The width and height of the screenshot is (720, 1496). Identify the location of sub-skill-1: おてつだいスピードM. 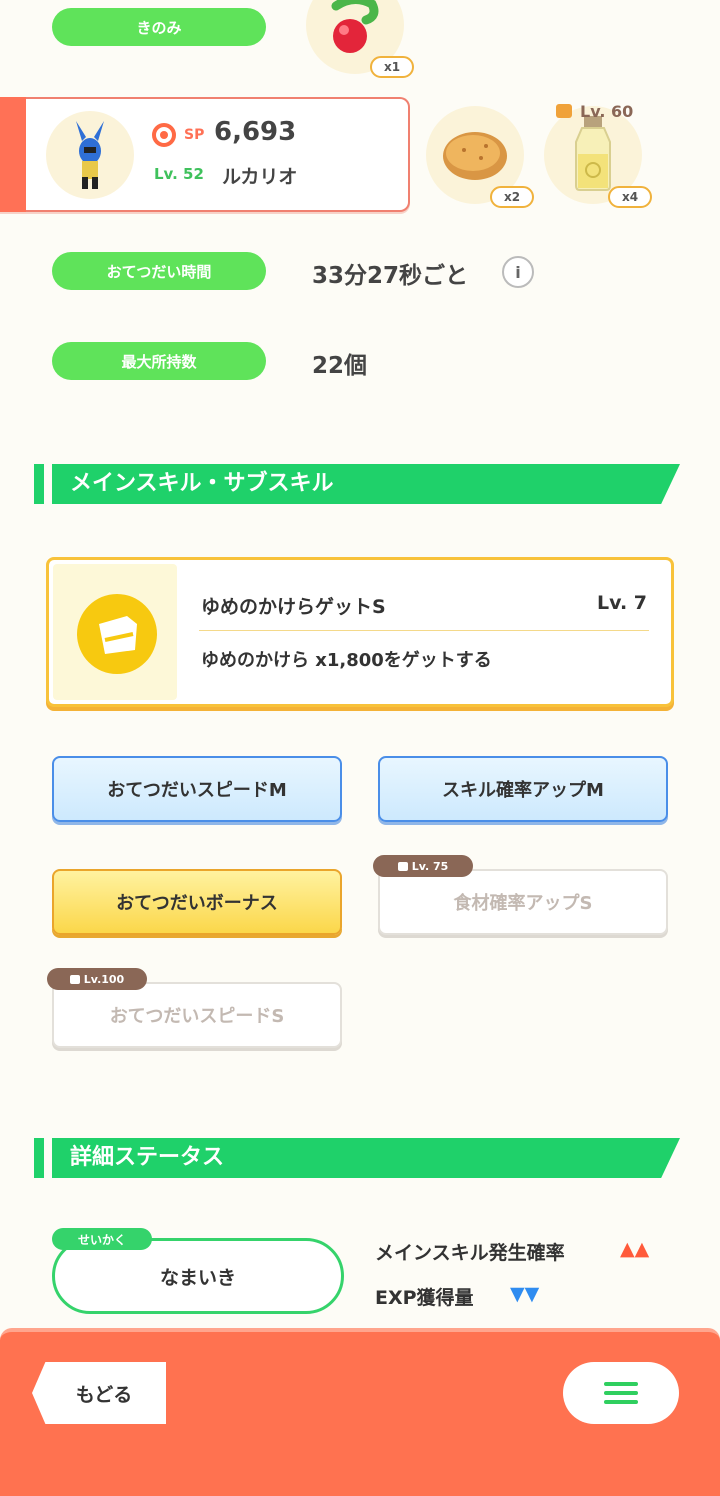
(197, 789).